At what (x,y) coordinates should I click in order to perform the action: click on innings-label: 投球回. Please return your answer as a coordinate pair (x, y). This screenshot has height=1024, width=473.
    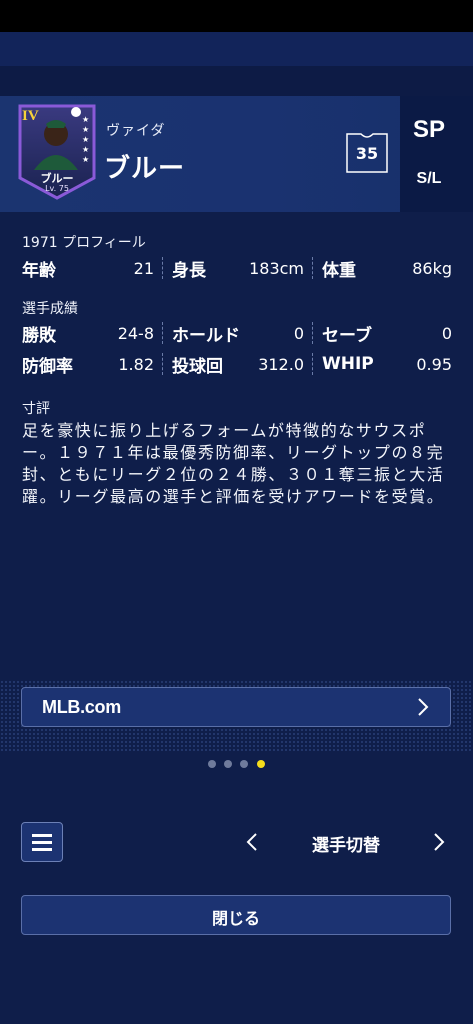
    Looking at the image, I should click on (197, 366).